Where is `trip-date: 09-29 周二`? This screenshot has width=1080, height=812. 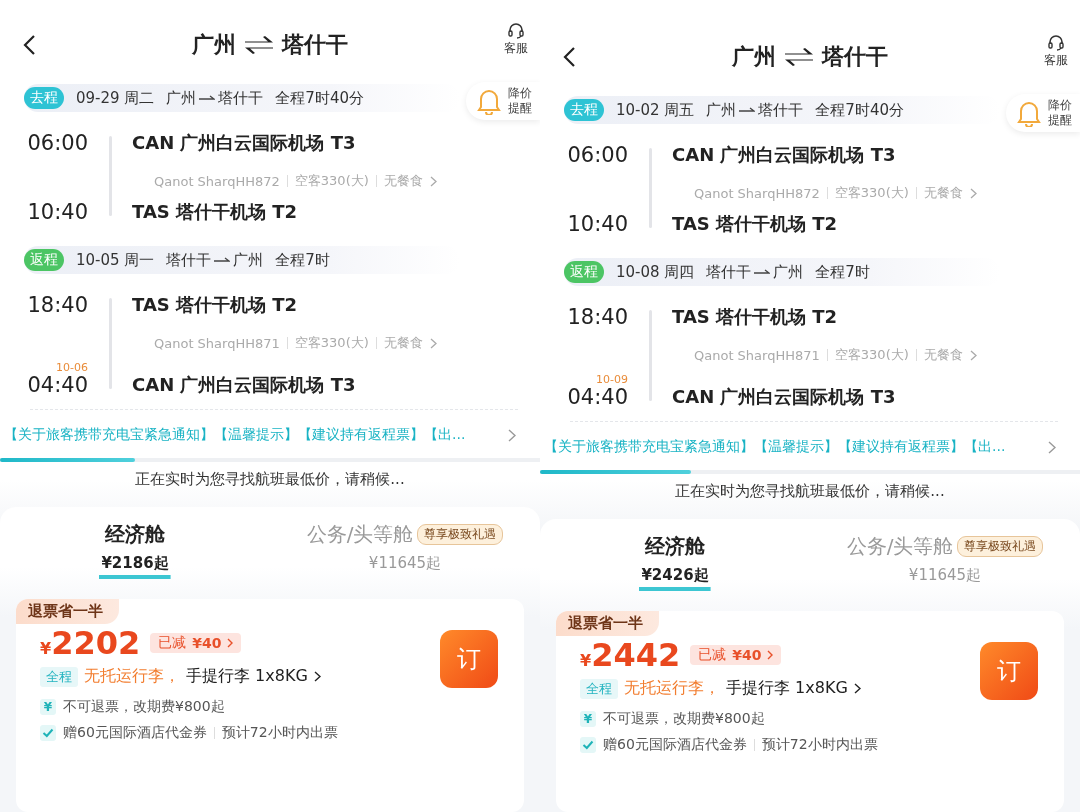 trip-date: 09-29 周二 is located at coordinates (115, 98).